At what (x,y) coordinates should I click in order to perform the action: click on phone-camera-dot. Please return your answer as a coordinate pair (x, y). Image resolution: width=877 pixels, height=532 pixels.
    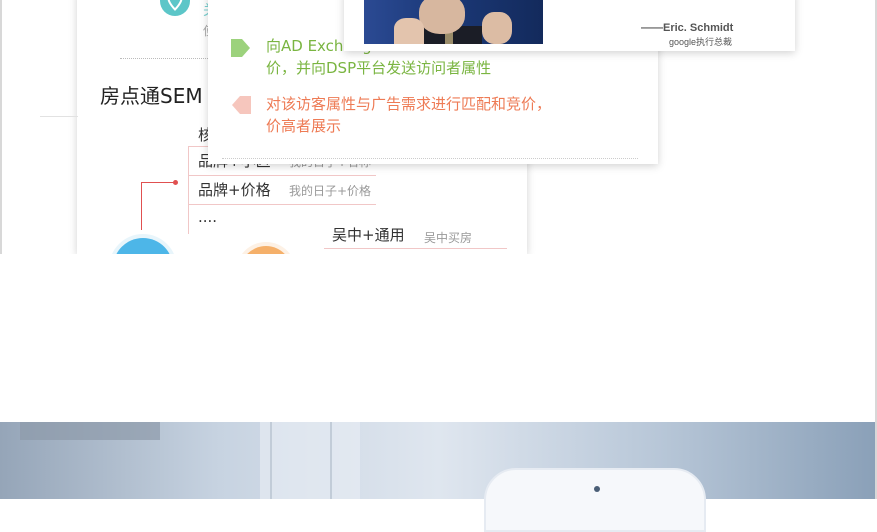
    Looking at the image, I should click on (597, 489).